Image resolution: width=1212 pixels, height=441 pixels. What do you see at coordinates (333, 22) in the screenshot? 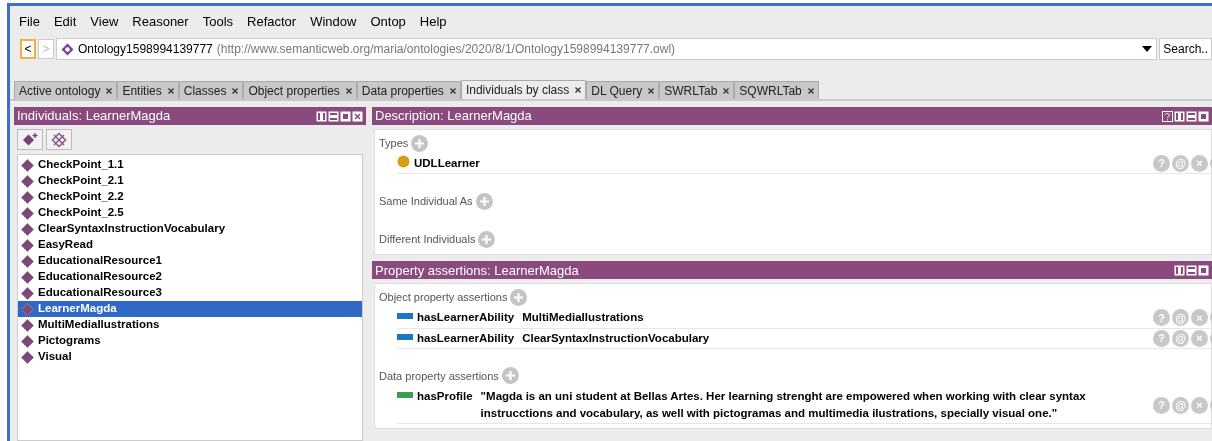
I see `menu-item: Window` at bounding box center [333, 22].